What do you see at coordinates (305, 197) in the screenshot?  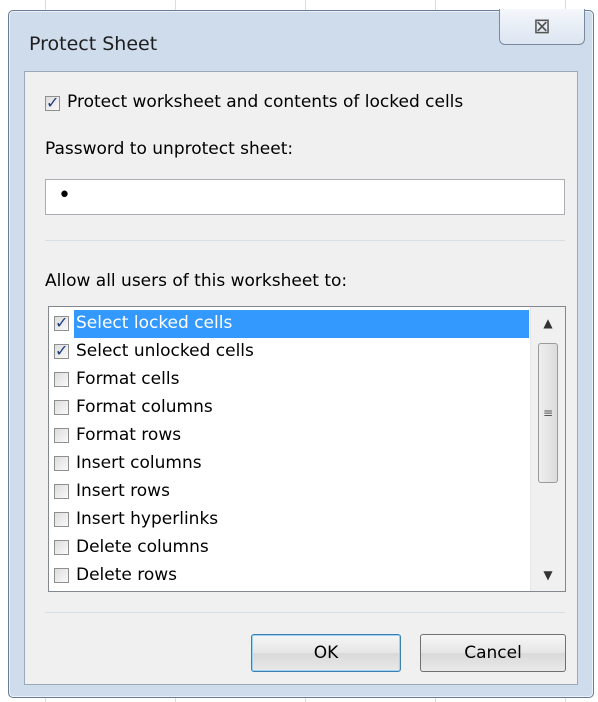 I see `password-input: •` at bounding box center [305, 197].